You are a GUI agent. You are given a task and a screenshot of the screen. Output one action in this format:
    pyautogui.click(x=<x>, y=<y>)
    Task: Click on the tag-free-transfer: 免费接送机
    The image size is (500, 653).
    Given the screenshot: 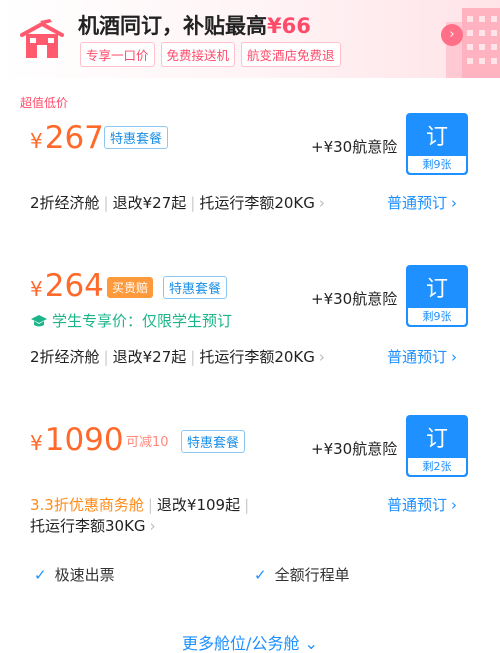 What is the action you would take?
    pyautogui.click(x=198, y=54)
    